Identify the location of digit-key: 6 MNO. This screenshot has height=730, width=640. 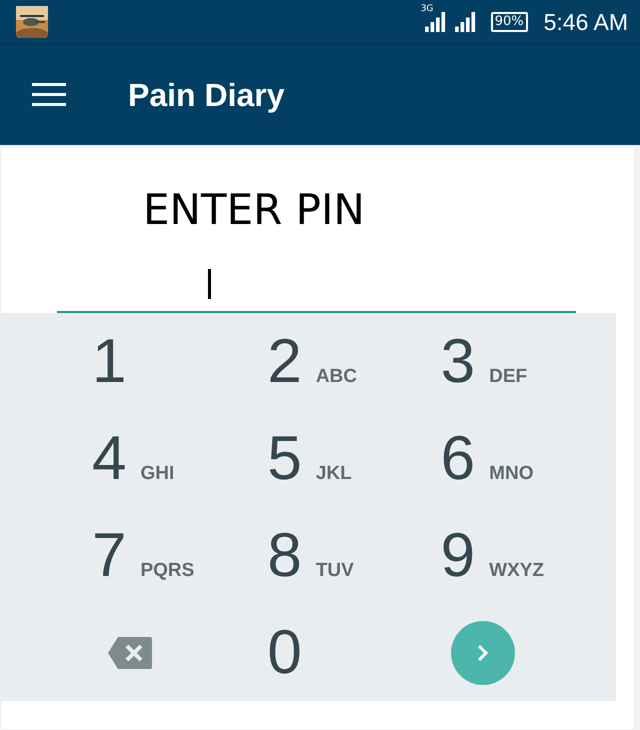
(487, 458).